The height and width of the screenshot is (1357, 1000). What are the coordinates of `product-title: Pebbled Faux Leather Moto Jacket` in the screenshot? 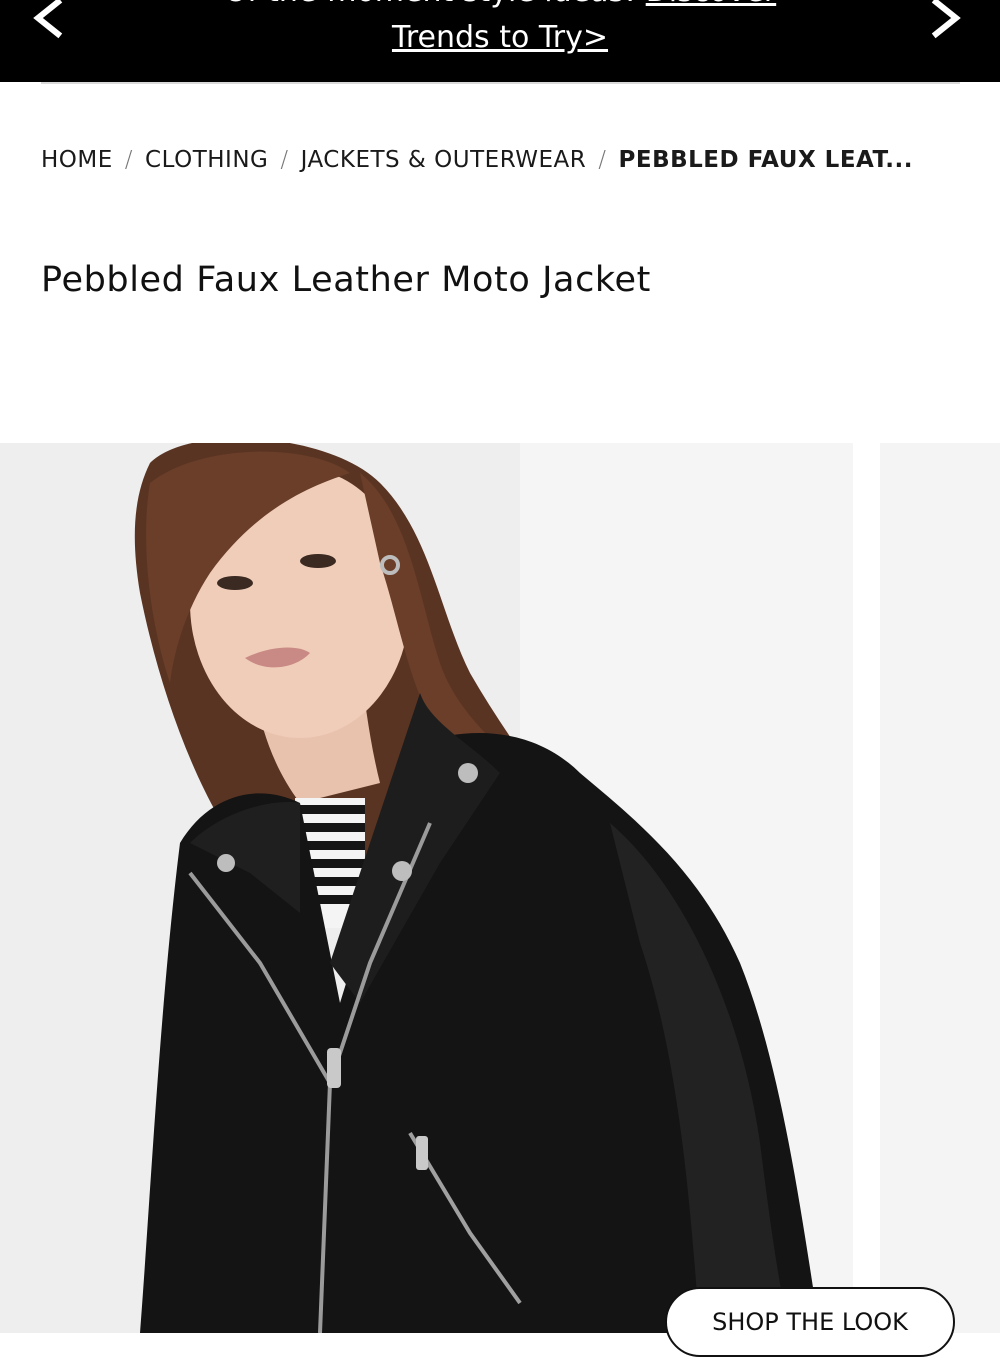 It's located at (346, 280).